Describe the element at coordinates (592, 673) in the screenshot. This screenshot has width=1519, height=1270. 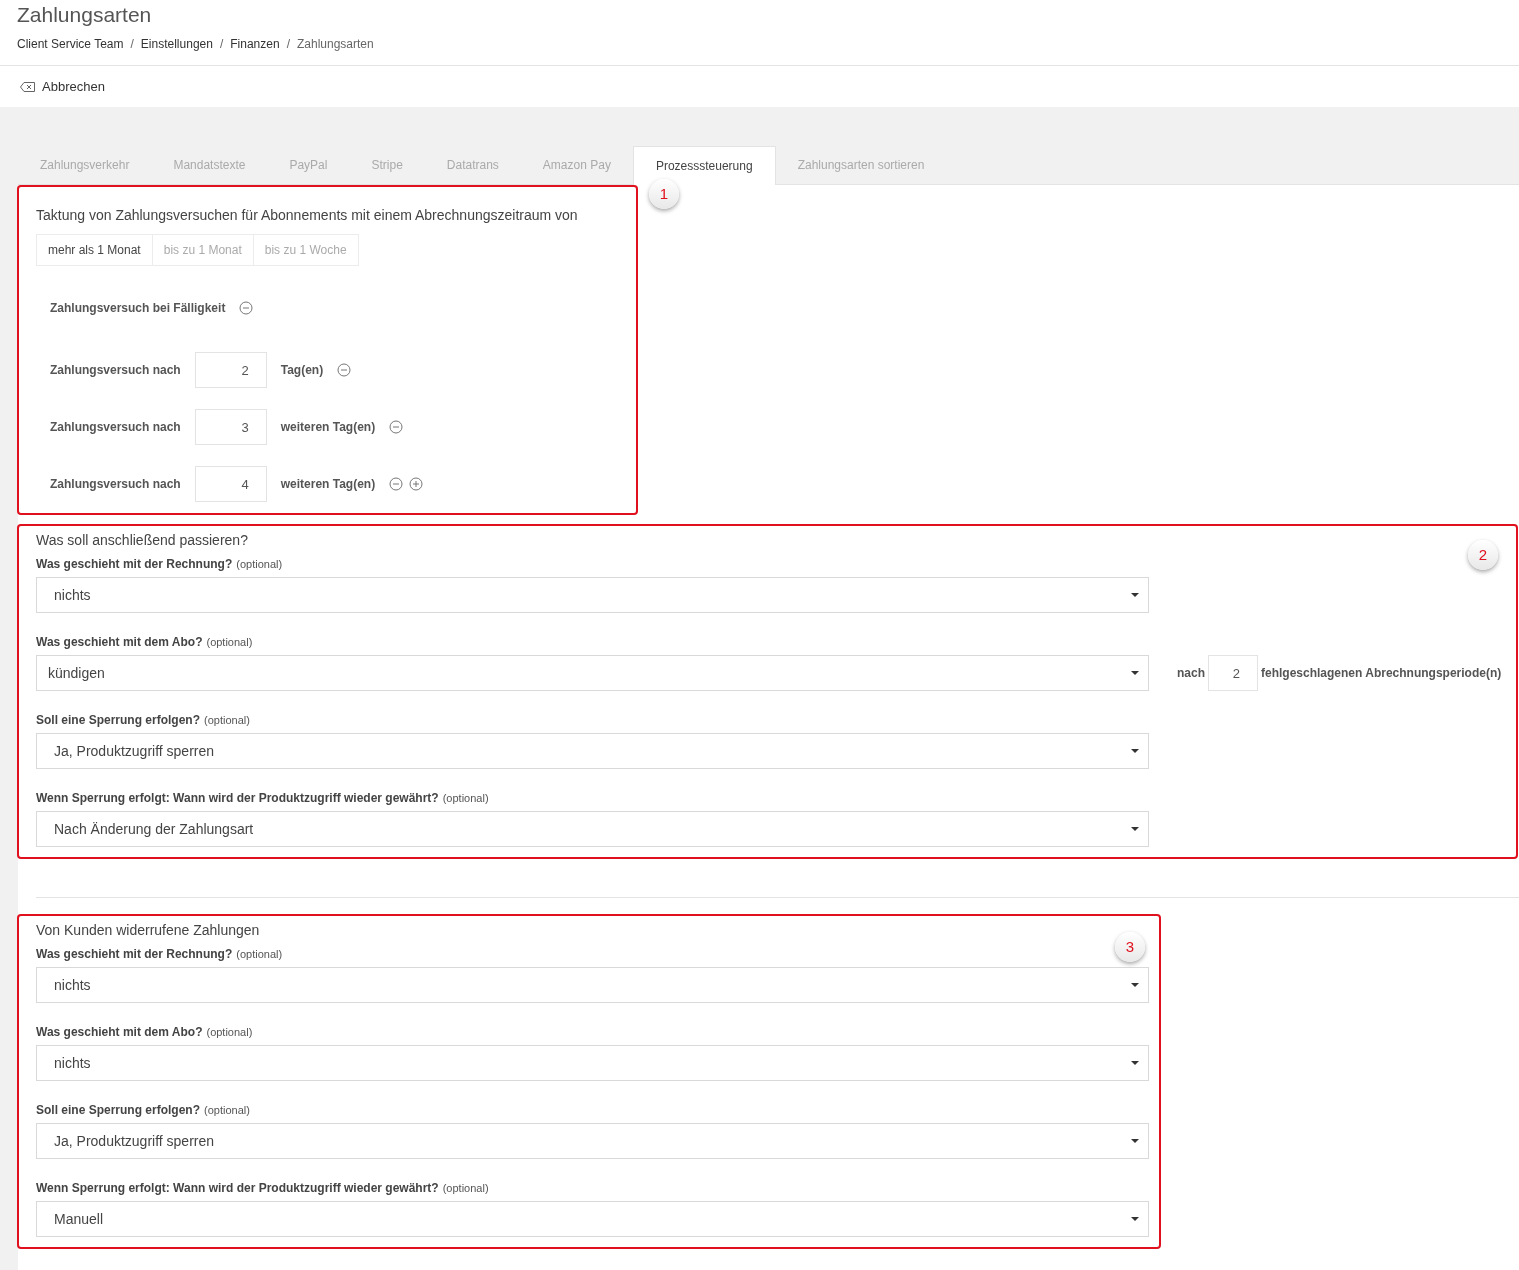
I see `select-field: kündigen` at that location.